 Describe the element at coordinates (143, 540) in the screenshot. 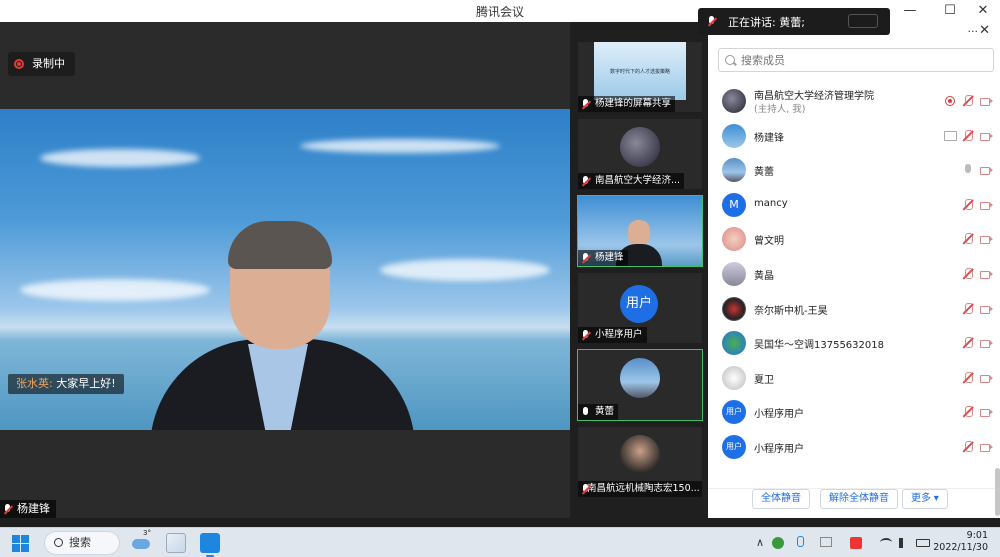

I see `weather-icon: 3°` at that location.